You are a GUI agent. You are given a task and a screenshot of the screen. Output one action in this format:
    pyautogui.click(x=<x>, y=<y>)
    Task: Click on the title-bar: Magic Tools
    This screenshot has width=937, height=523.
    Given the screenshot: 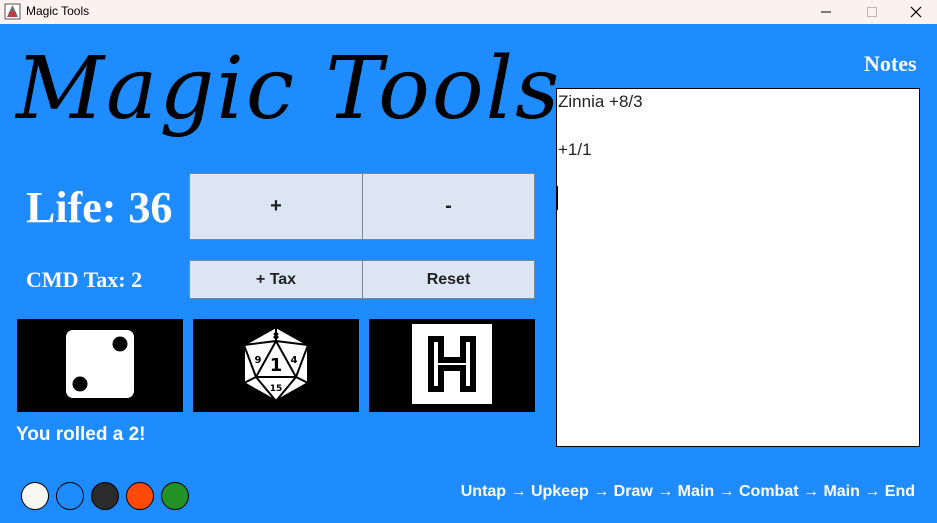 What is the action you would take?
    pyautogui.click(x=468, y=12)
    